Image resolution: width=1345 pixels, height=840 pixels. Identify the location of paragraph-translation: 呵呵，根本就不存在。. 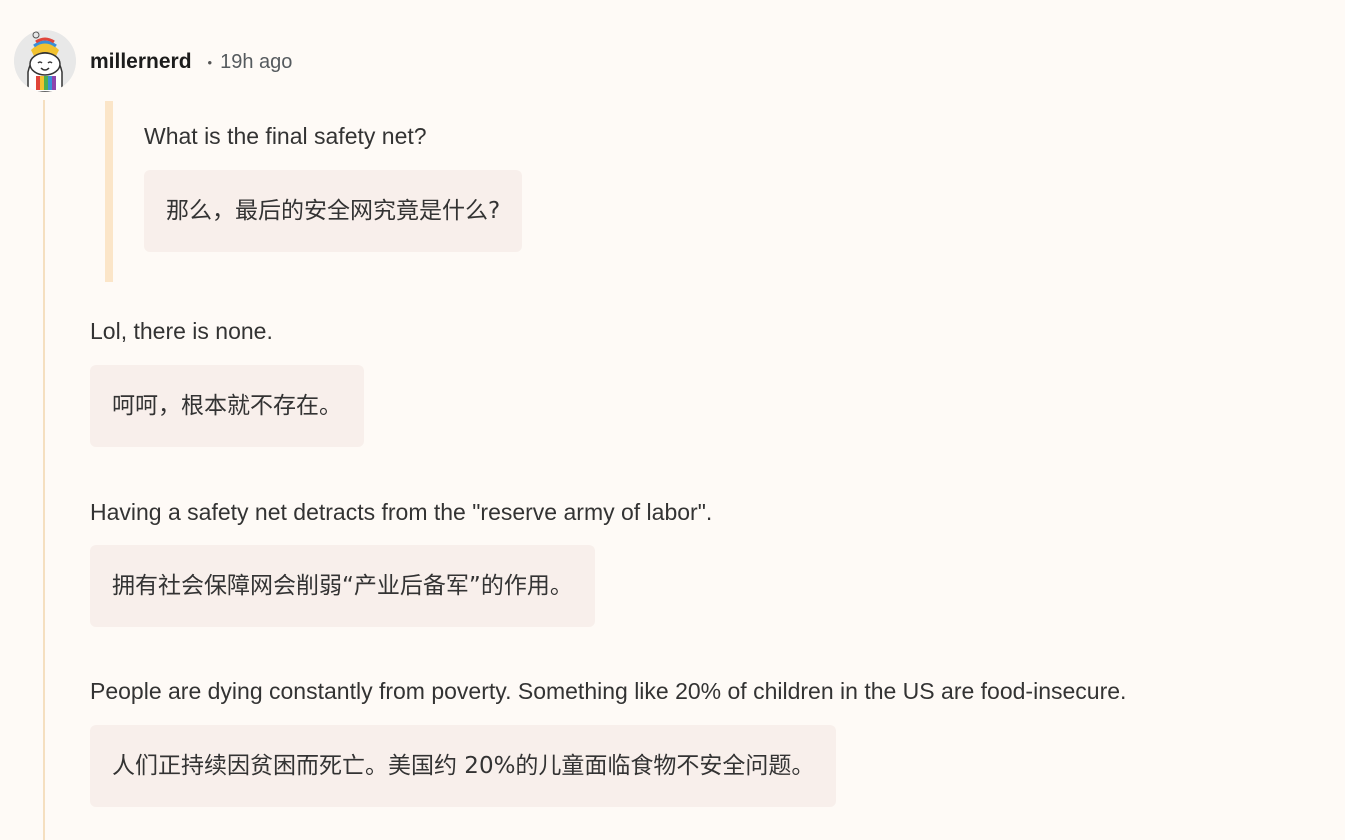
(227, 406).